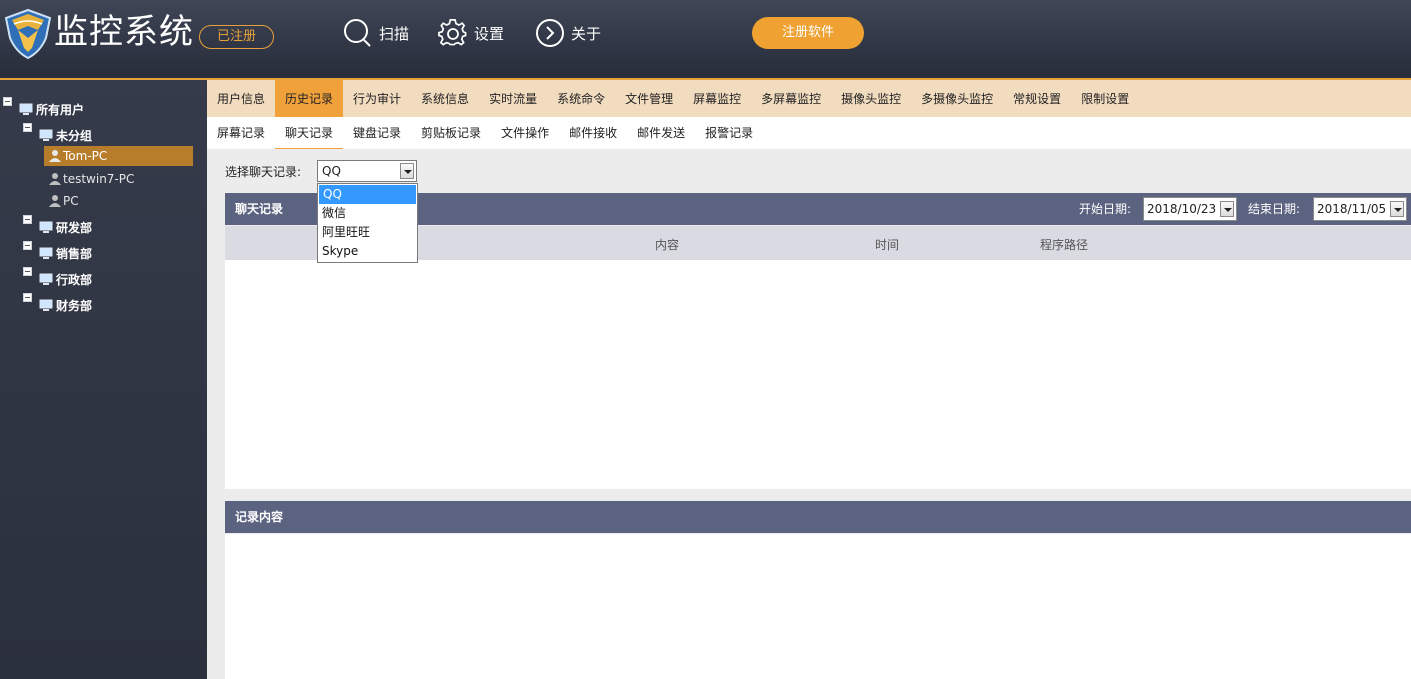 The height and width of the screenshot is (679, 1411). Describe the element at coordinates (1352, 209) in the screenshot. I see `end-date-value: 2018/11/05` at that location.